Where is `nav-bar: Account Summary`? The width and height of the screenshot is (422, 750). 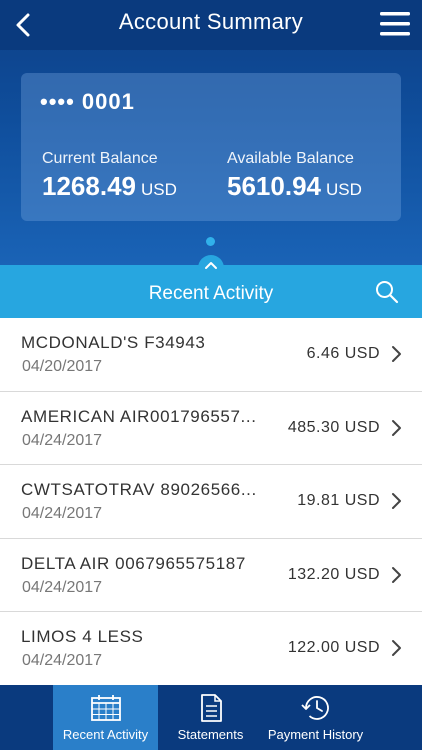 nav-bar: Account Summary is located at coordinates (211, 25).